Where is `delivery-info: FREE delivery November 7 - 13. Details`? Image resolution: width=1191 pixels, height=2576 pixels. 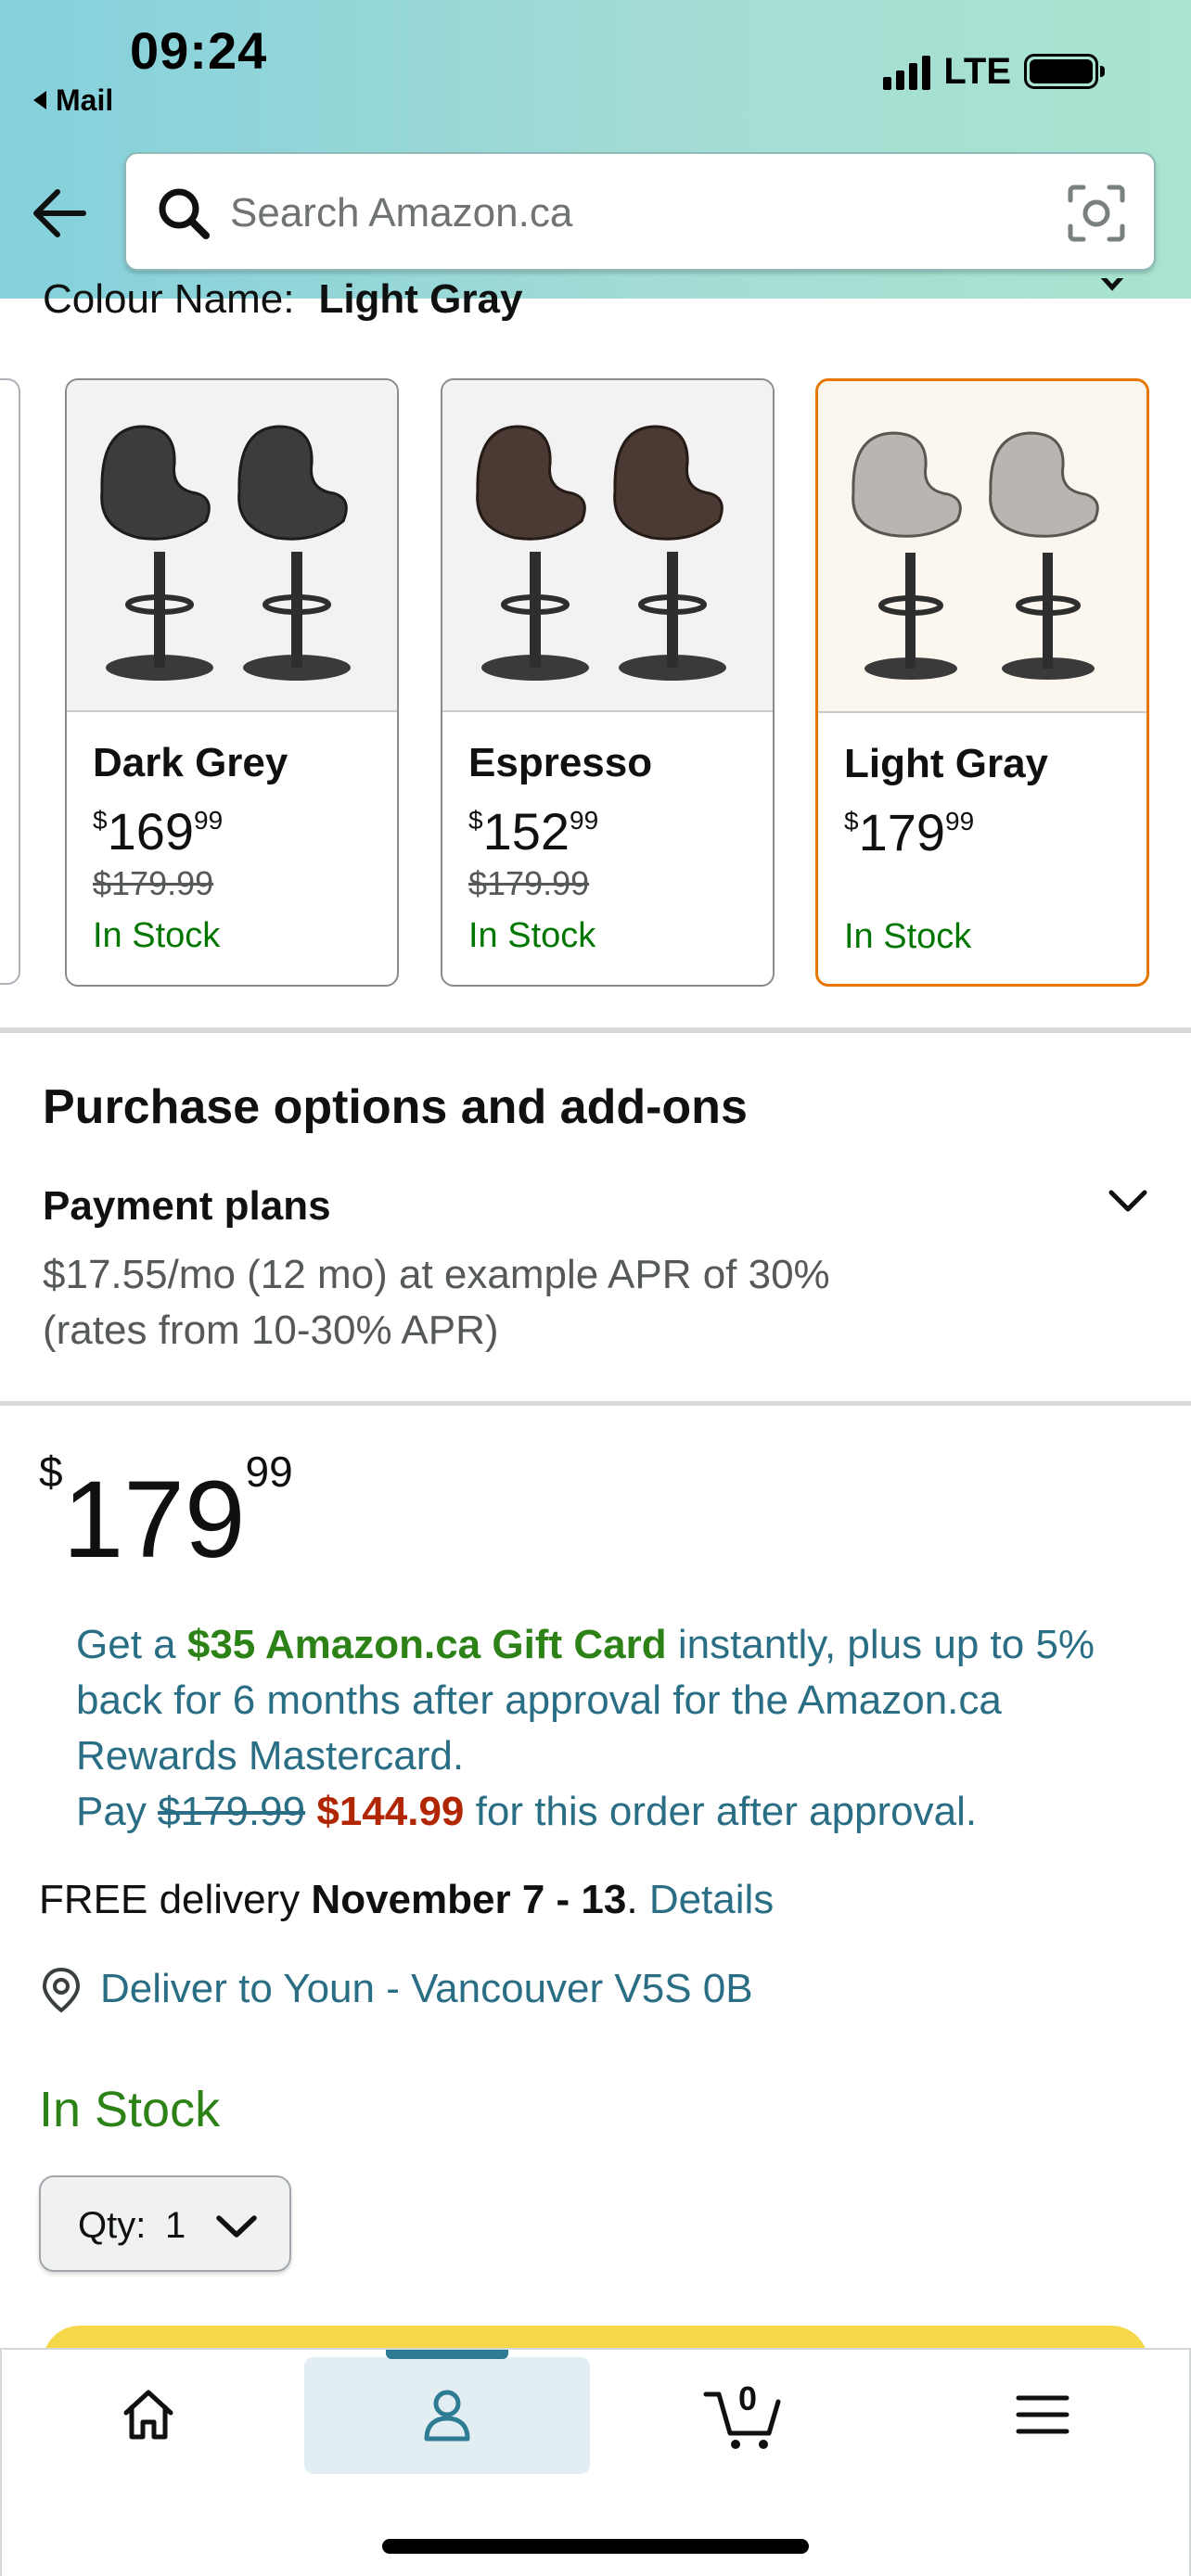
delivery-info: FREE delivery November 7 - 13. Details is located at coordinates (407, 1900).